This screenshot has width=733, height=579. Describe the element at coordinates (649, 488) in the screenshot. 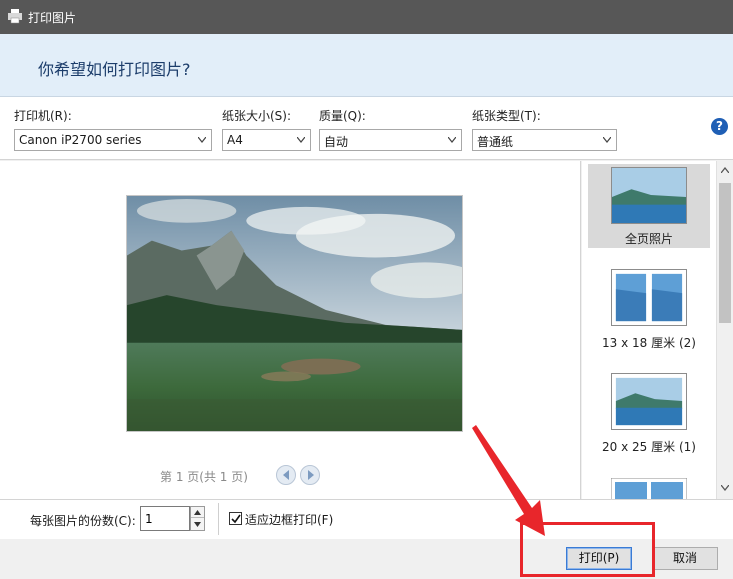

I see `layout-thumbnail-partial` at that location.